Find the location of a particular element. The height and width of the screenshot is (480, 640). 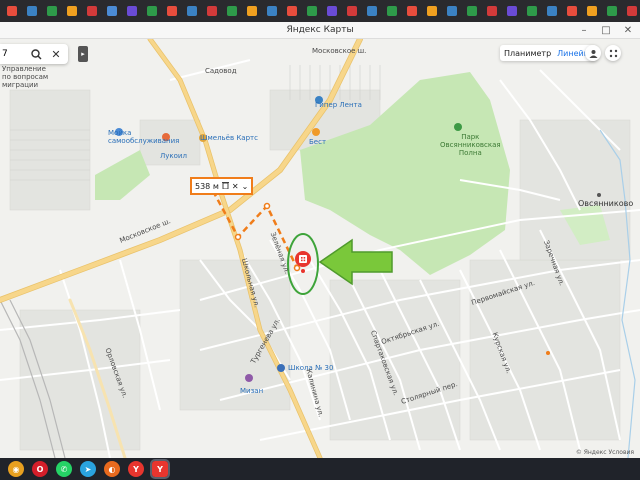

map-attribution: © Яндекс Условия is located at coordinates (605, 452).